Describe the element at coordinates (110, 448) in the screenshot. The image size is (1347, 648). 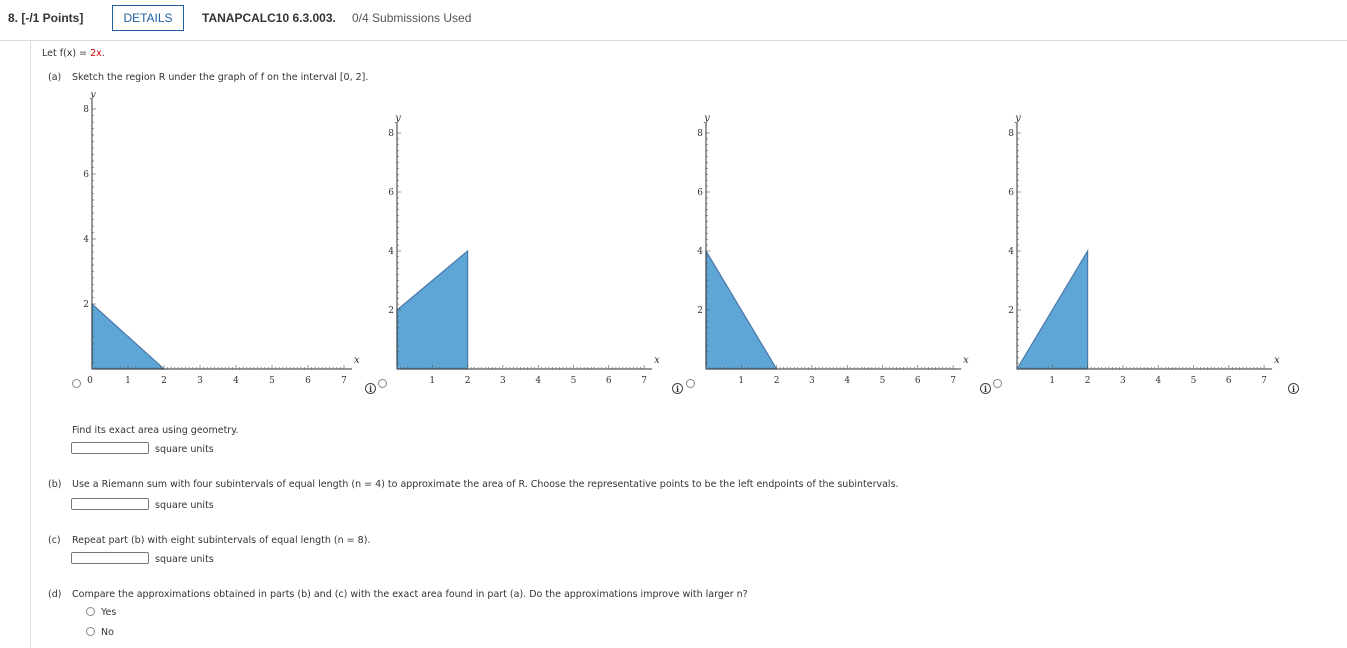
I see `part-a-answer-input` at that location.